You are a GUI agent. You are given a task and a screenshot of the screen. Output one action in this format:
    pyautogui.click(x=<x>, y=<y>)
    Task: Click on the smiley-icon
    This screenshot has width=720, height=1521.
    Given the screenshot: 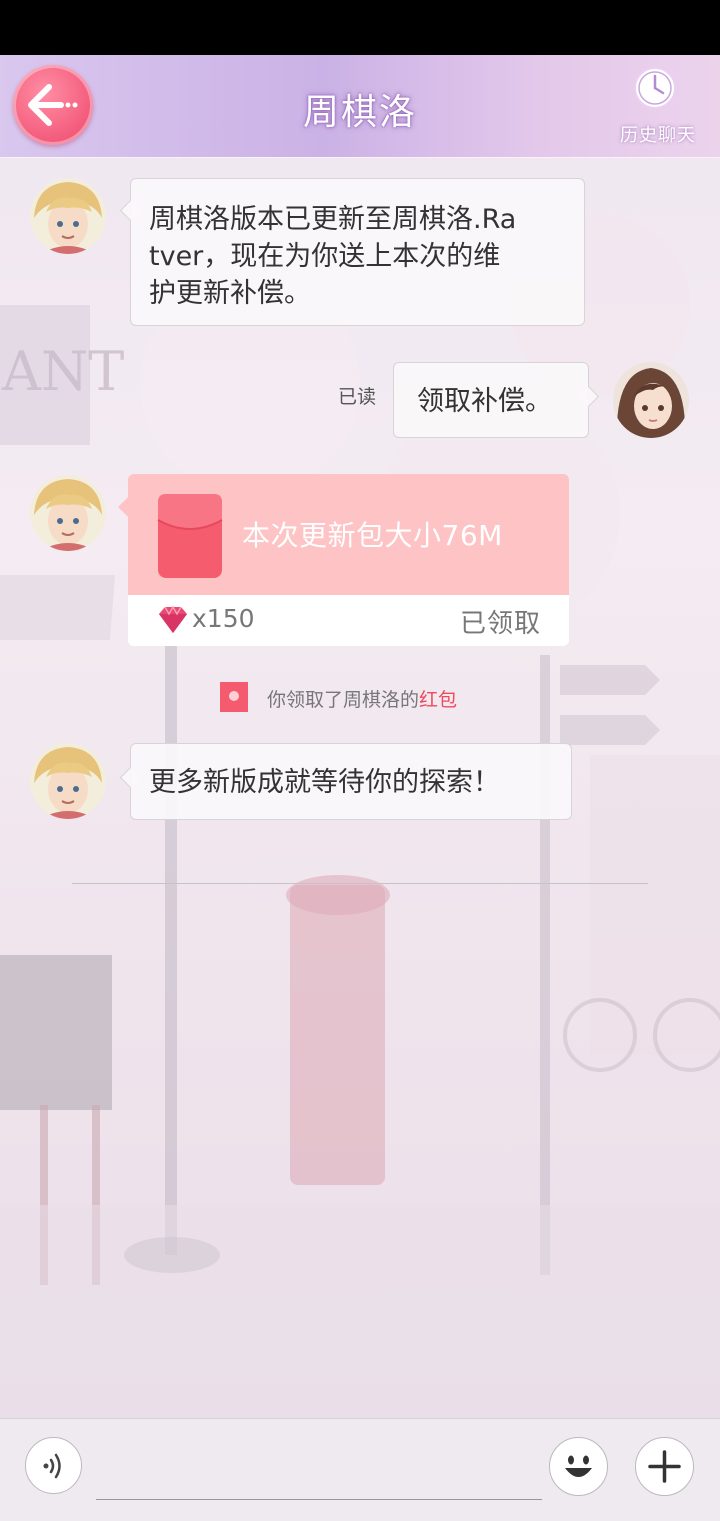 What is the action you would take?
    pyautogui.click(x=578, y=1466)
    